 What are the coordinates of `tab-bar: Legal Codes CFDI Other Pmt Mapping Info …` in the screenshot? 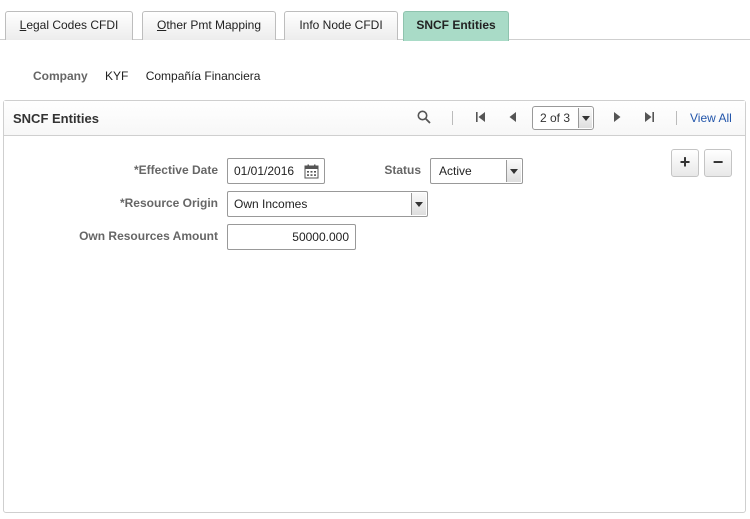 It's located at (375, 20).